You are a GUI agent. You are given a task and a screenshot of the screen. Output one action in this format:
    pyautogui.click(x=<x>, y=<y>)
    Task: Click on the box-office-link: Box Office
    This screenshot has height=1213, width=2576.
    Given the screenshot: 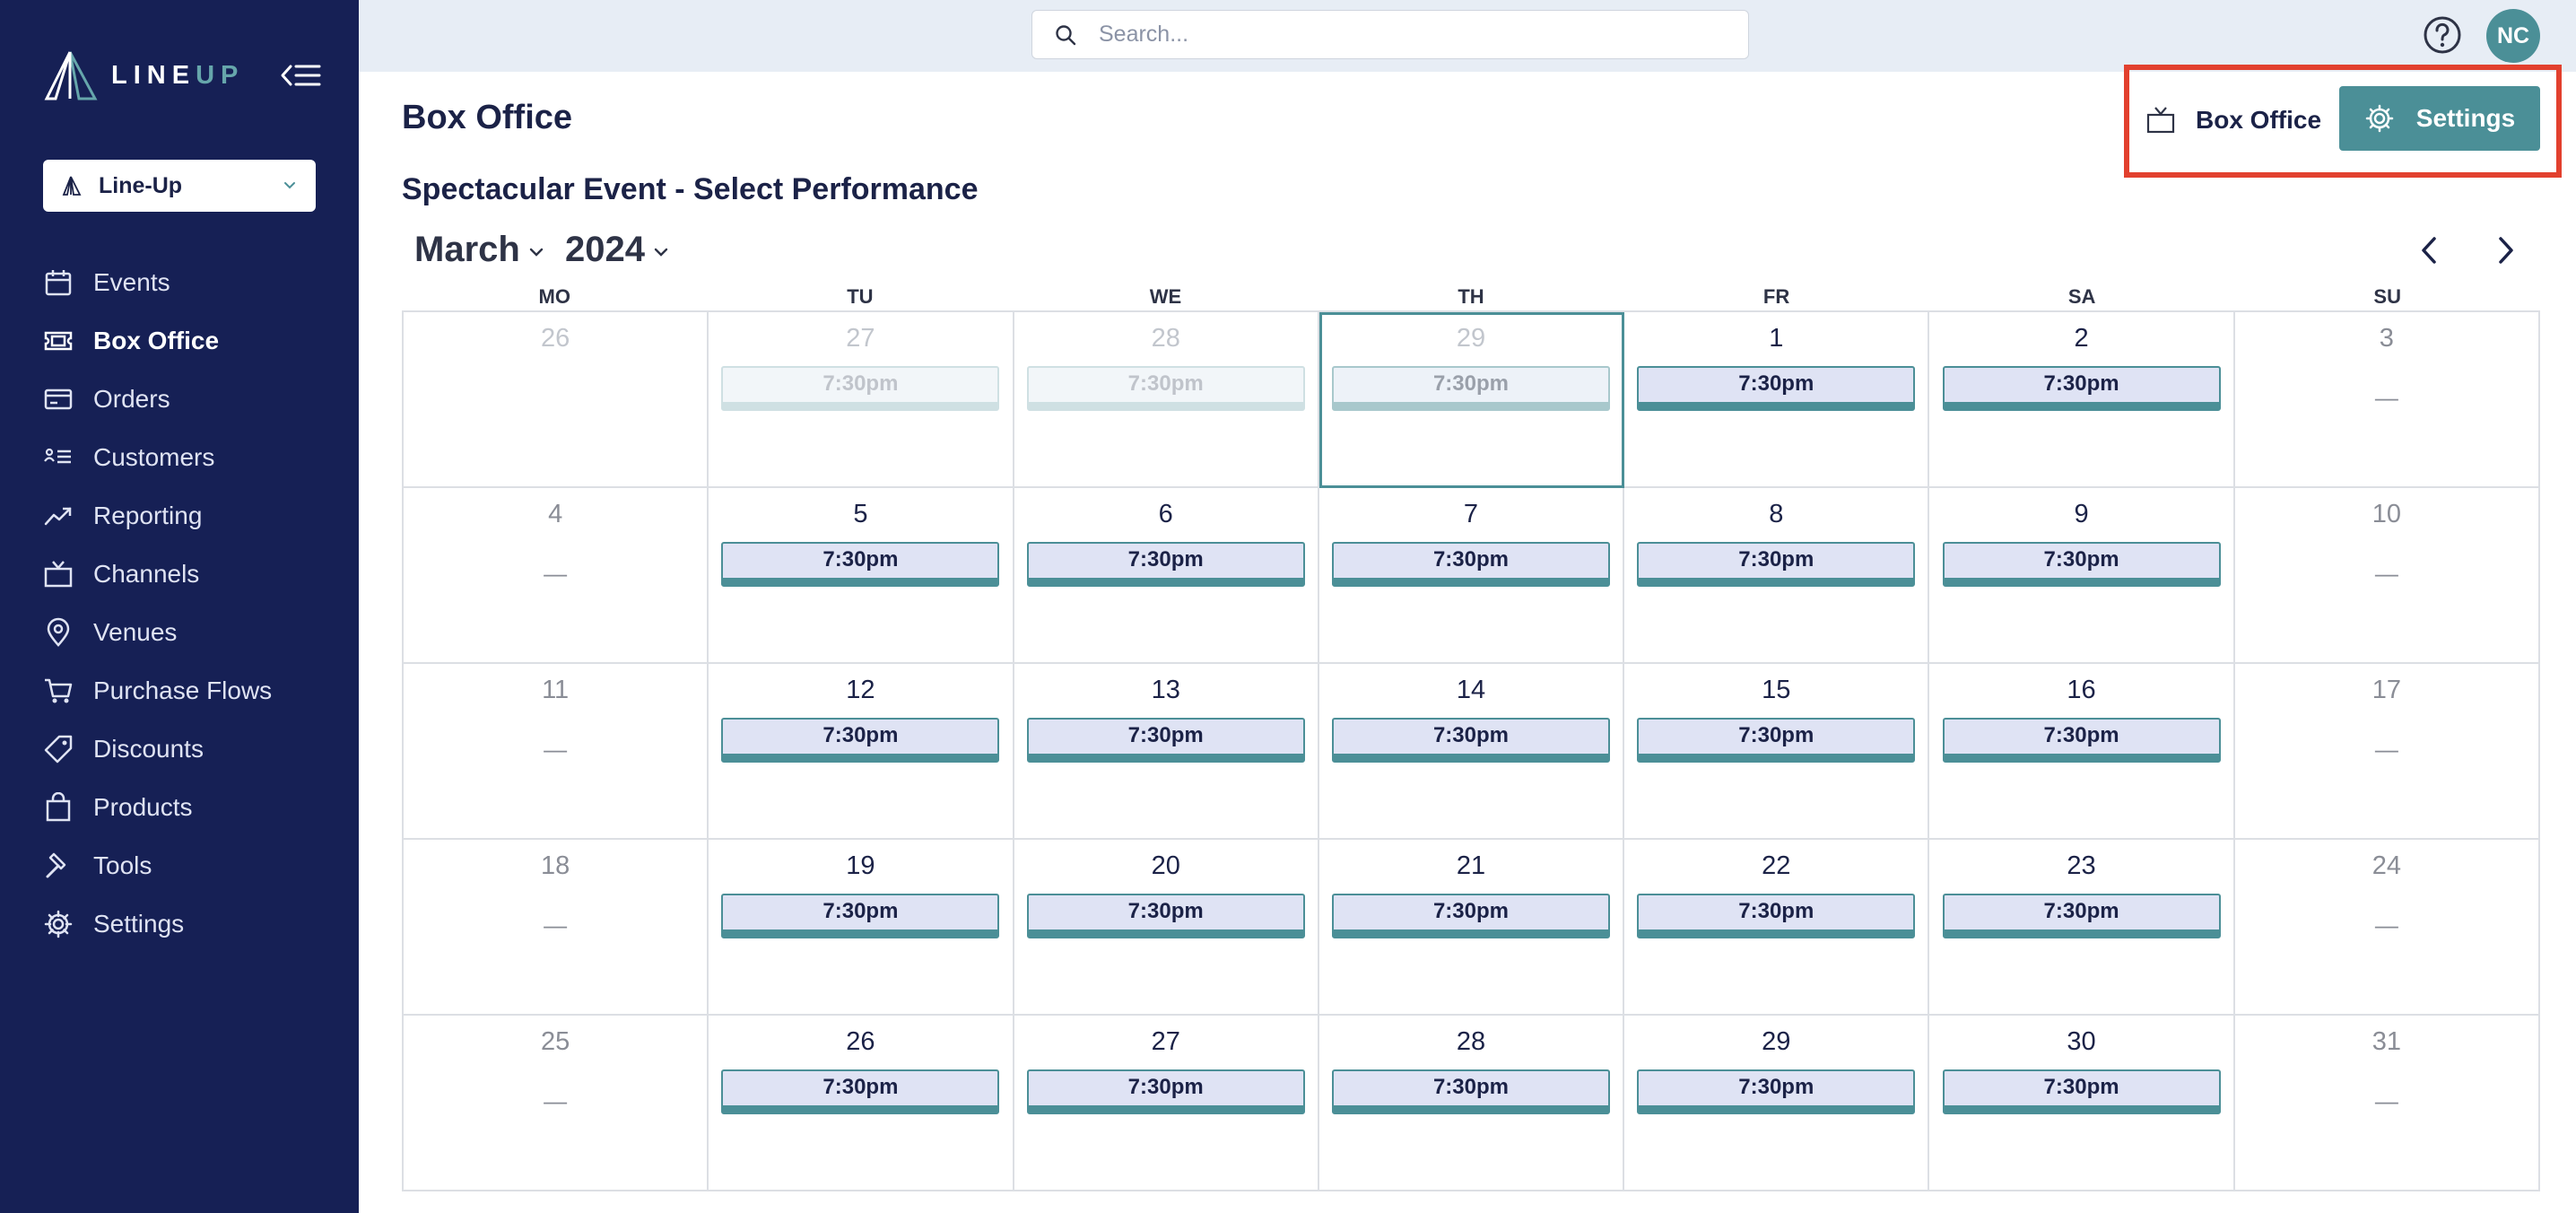 What is the action you would take?
    pyautogui.click(x=2233, y=120)
    